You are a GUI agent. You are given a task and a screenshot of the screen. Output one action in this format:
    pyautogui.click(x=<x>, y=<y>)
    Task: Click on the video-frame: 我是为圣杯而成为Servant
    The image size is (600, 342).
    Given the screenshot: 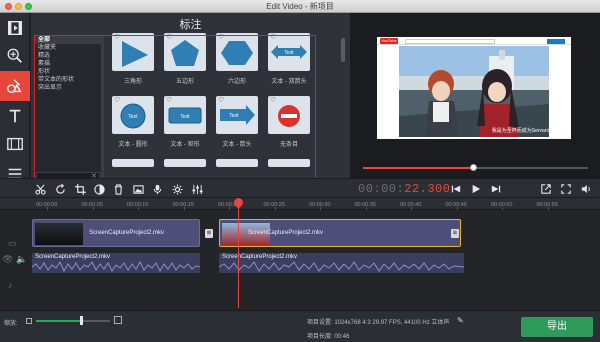 What is the action you would take?
    pyautogui.click(x=474, y=91)
    